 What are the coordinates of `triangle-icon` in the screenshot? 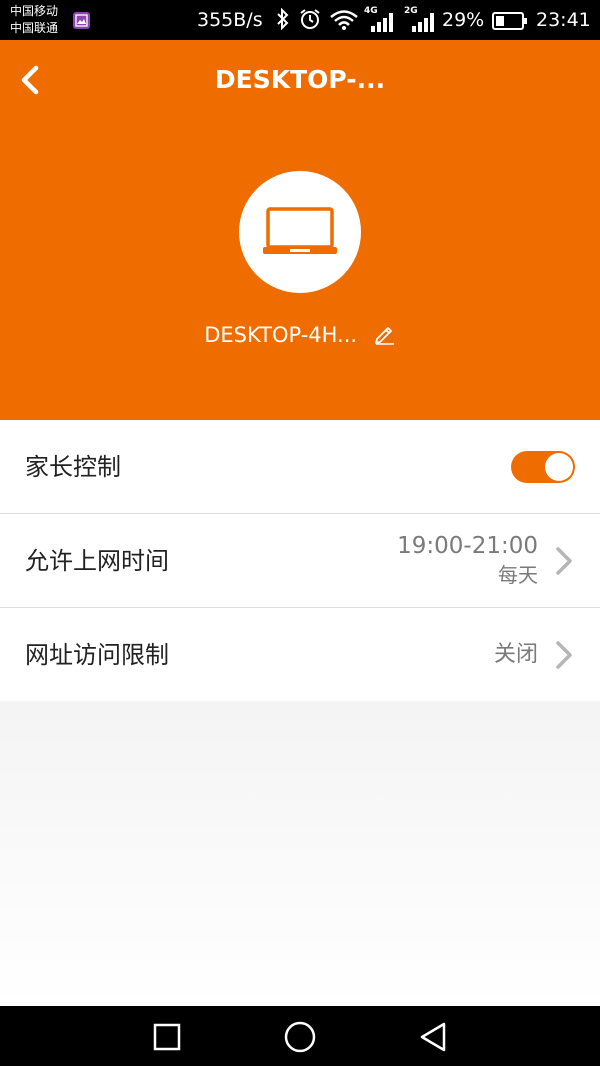 It's located at (433, 1037).